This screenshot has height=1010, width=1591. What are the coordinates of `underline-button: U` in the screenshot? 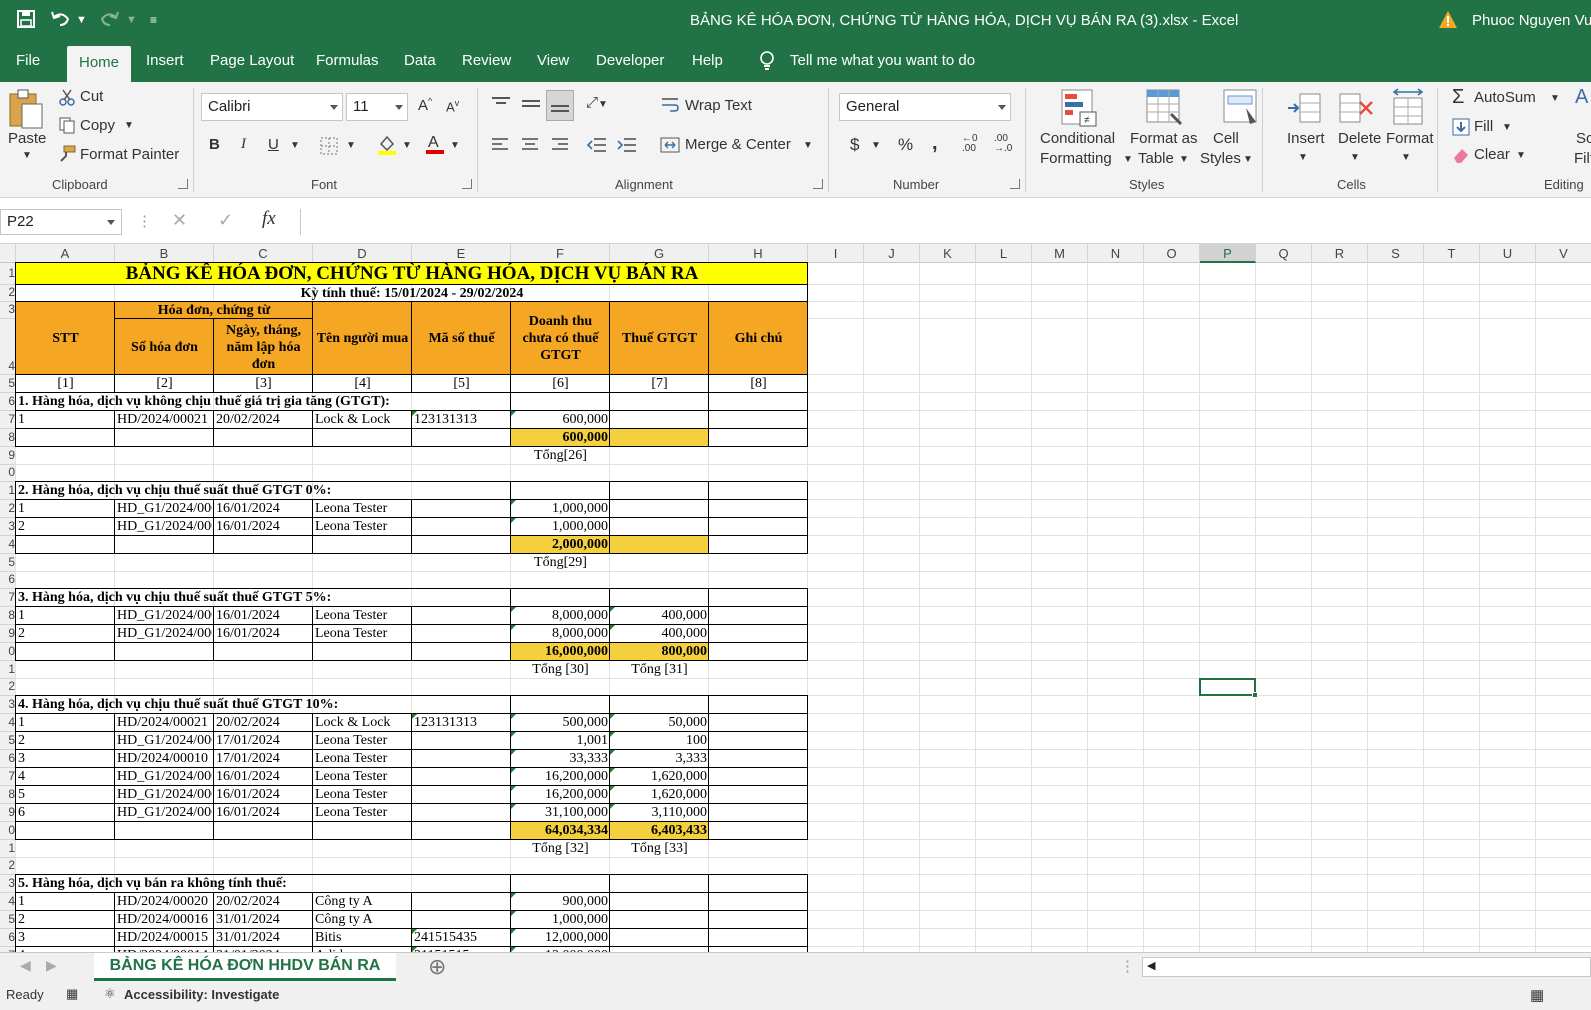 It's located at (273, 144).